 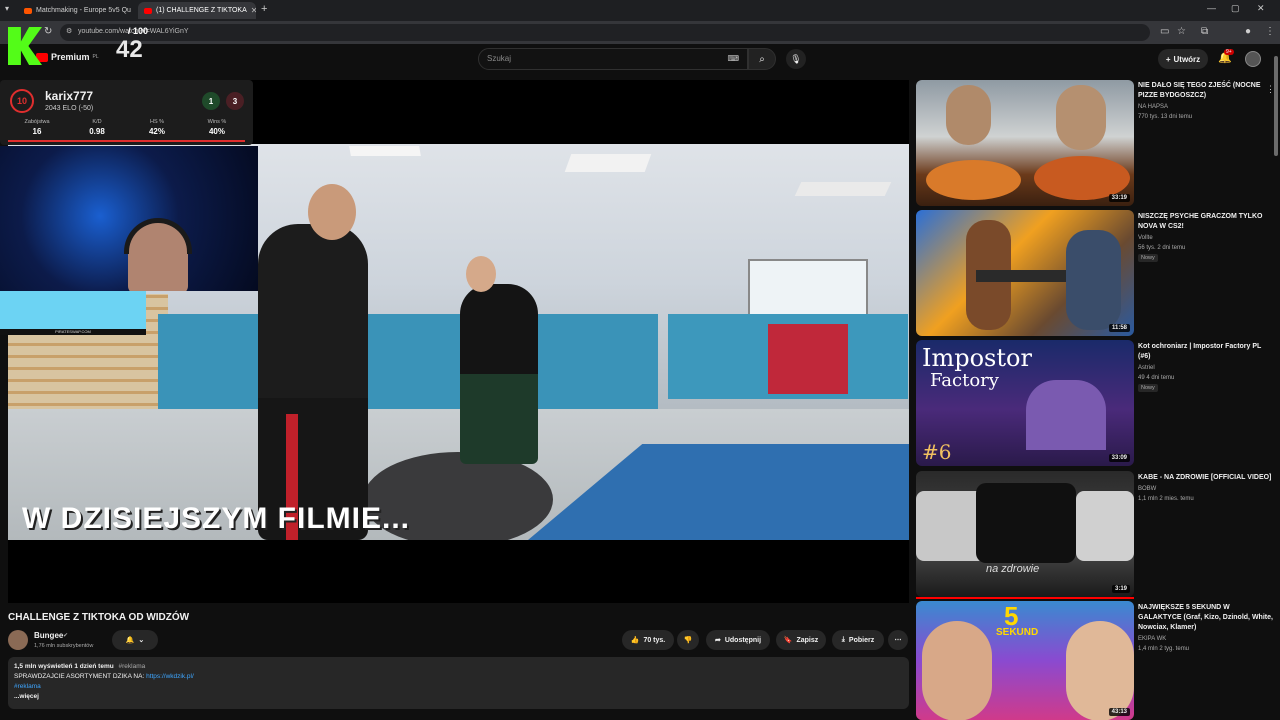 What do you see at coordinates (1205, 107) in the screenshot?
I see `recommendation-channel: NA HAPSA` at bounding box center [1205, 107].